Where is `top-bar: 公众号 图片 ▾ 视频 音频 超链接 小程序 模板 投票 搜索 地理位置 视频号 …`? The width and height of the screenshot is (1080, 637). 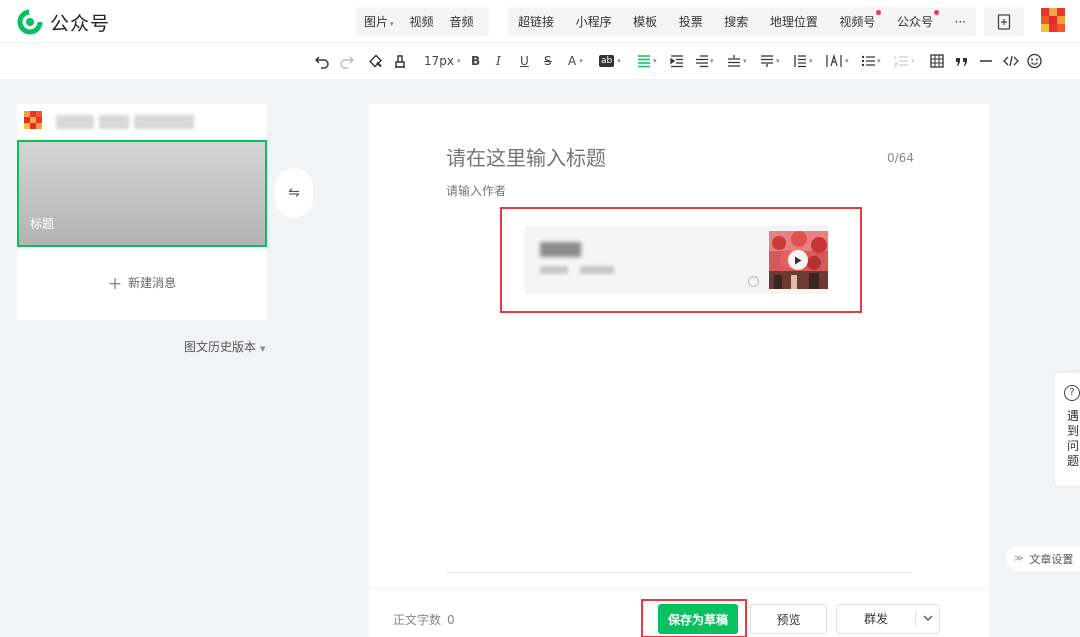 top-bar: 公众号 图片 ▾ 视频 音频 超链接 小程序 模板 投票 搜索 地理位置 视频号 … is located at coordinates (540, 21).